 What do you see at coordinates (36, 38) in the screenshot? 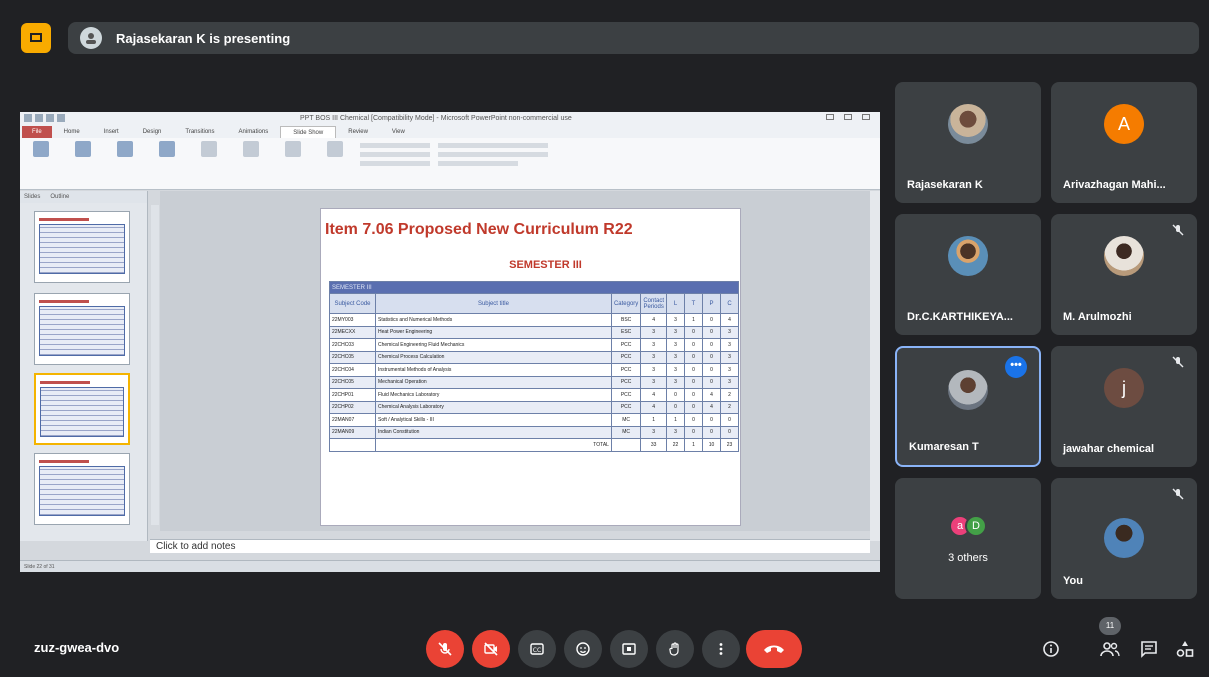
I see `hand-raise-indicator` at bounding box center [36, 38].